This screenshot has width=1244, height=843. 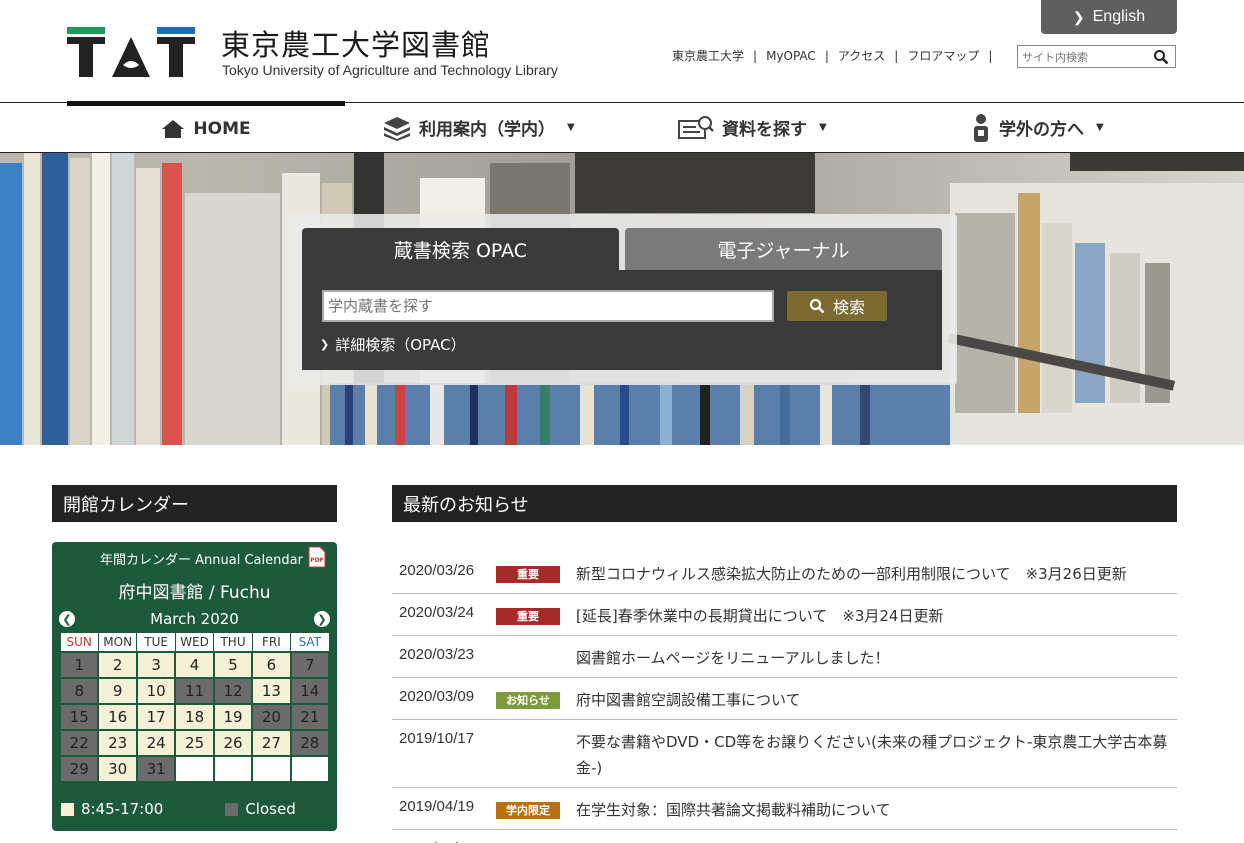 What do you see at coordinates (876, 808) in the screenshot?
I see `news-link: 在学生対象：国際共著論文掲載料補助について` at bounding box center [876, 808].